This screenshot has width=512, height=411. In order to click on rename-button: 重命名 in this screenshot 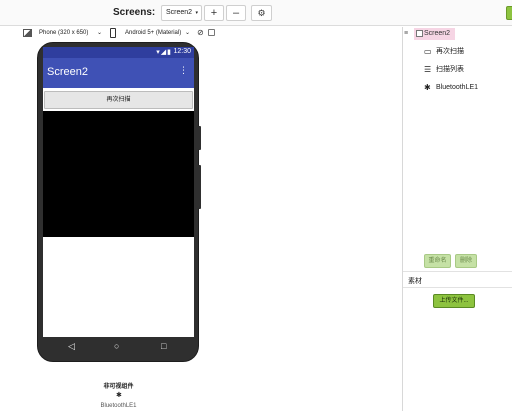, I will do `click(437, 261)`.